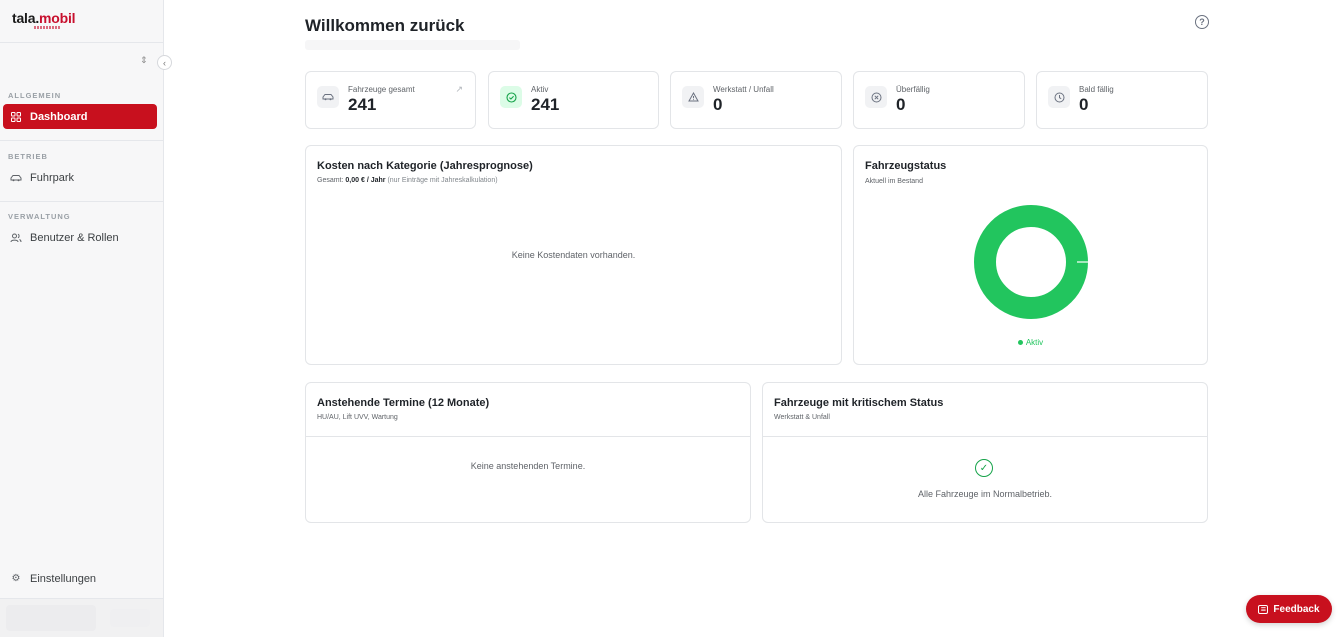 Image resolution: width=1339 pixels, height=637 pixels. What do you see at coordinates (1020, 343) in the screenshot?
I see `legend-dot` at bounding box center [1020, 343].